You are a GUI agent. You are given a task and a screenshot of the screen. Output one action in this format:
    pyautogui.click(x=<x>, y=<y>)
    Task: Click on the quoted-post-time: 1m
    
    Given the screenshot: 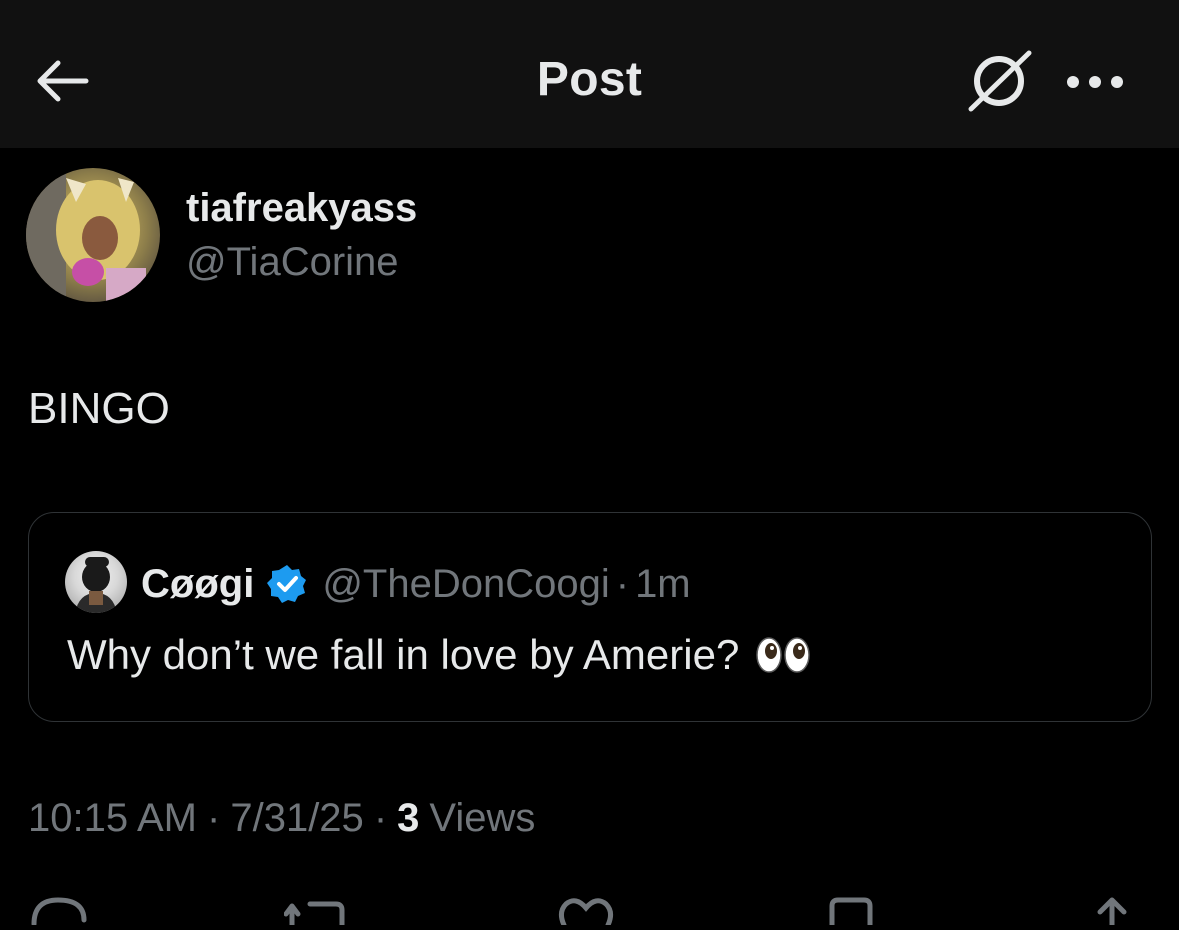 What is the action you would take?
    pyautogui.click(x=663, y=583)
    